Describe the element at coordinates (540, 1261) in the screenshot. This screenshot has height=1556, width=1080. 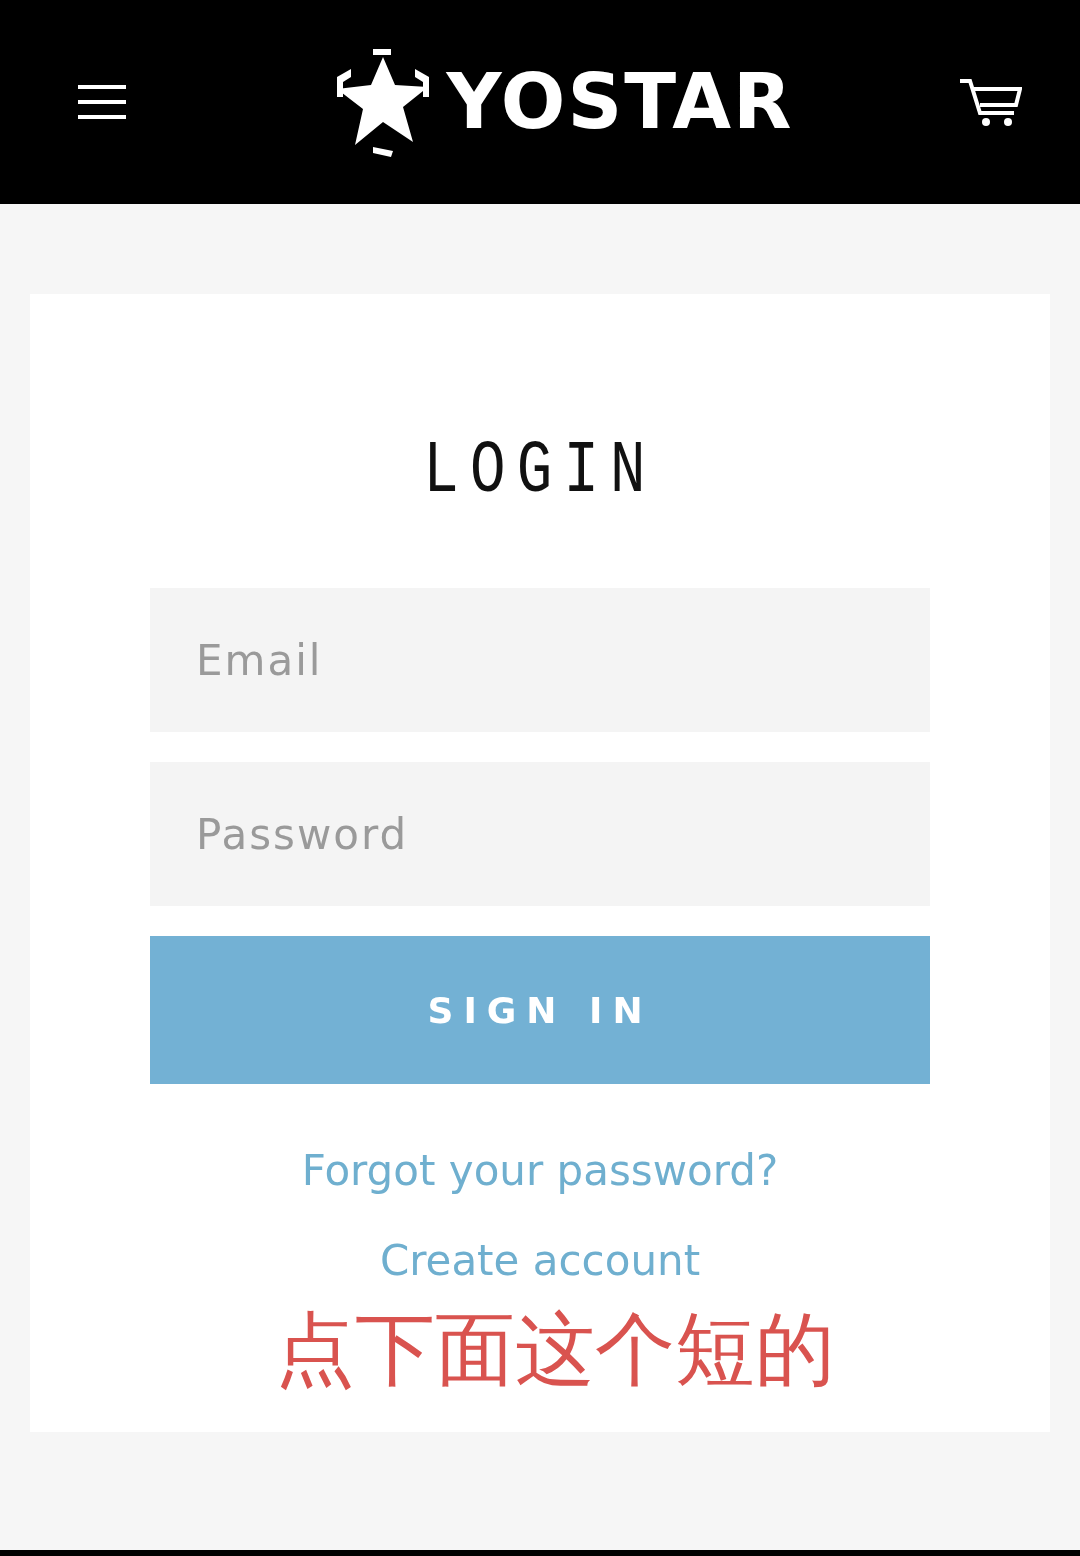
I see `account-link: Create account` at that location.